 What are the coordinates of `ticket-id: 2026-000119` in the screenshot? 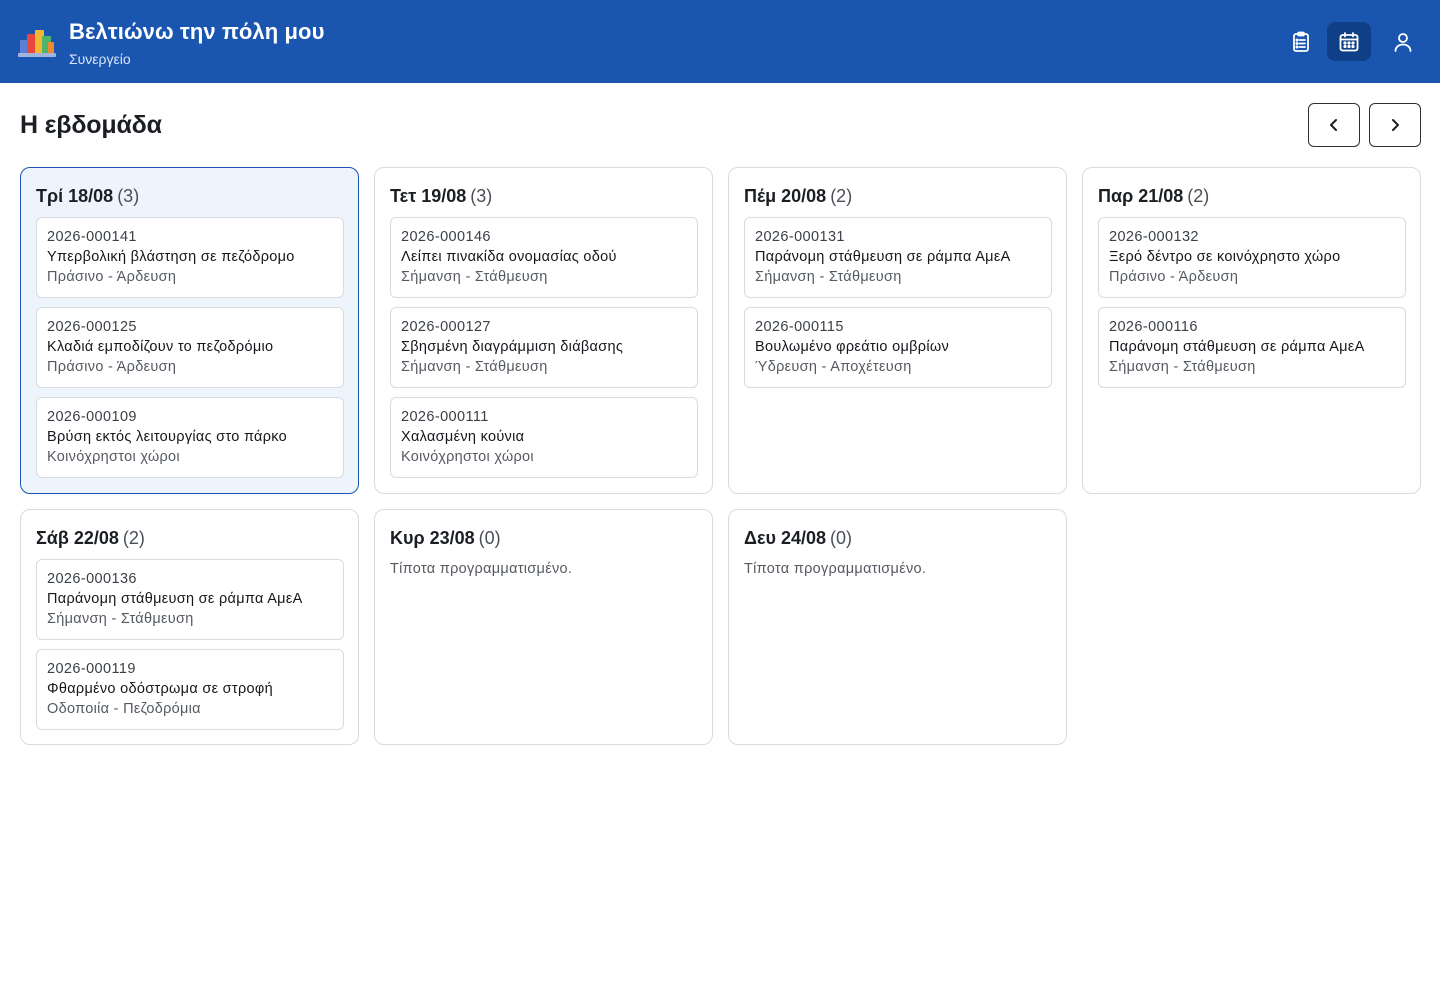 It's located at (91, 669).